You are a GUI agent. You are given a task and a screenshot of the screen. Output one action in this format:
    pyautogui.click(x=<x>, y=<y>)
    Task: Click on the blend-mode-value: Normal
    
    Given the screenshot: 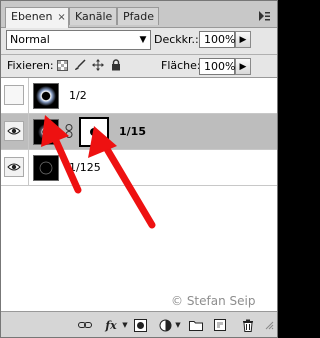 What is the action you would take?
    pyautogui.click(x=30, y=39)
    